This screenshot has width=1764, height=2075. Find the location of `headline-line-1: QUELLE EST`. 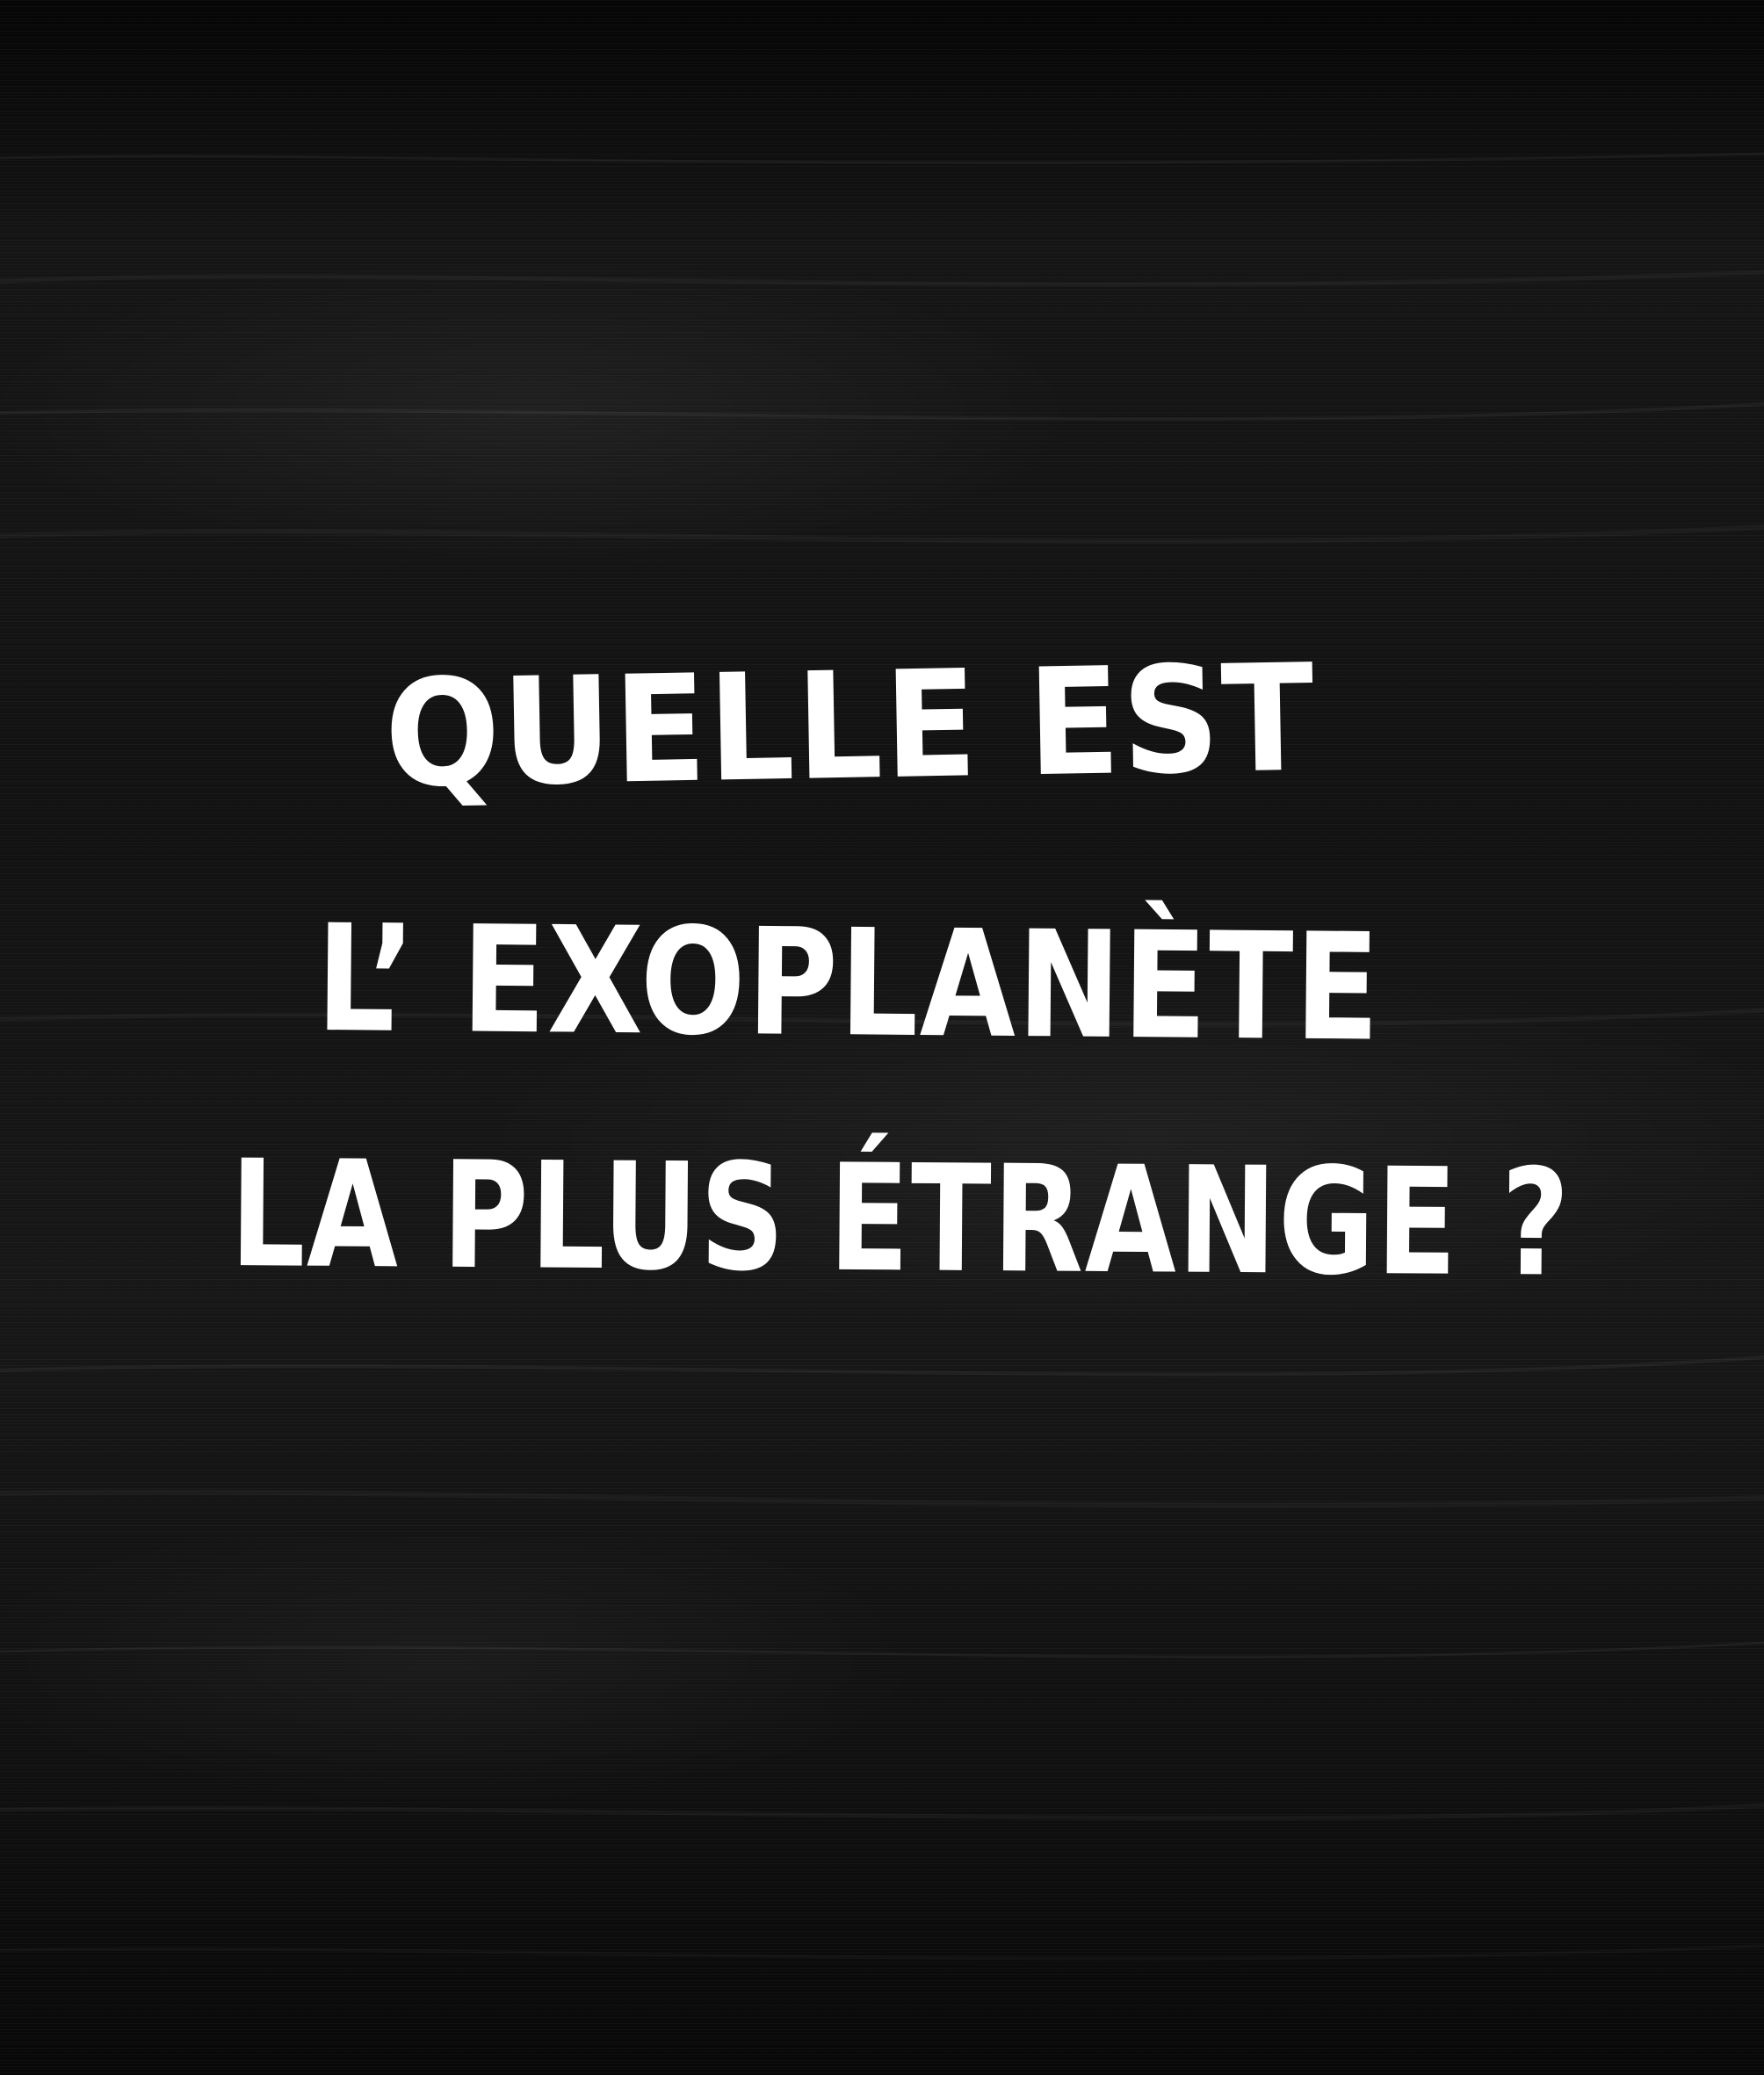

headline-line-1: QUELLE EST is located at coordinates (851, 726).